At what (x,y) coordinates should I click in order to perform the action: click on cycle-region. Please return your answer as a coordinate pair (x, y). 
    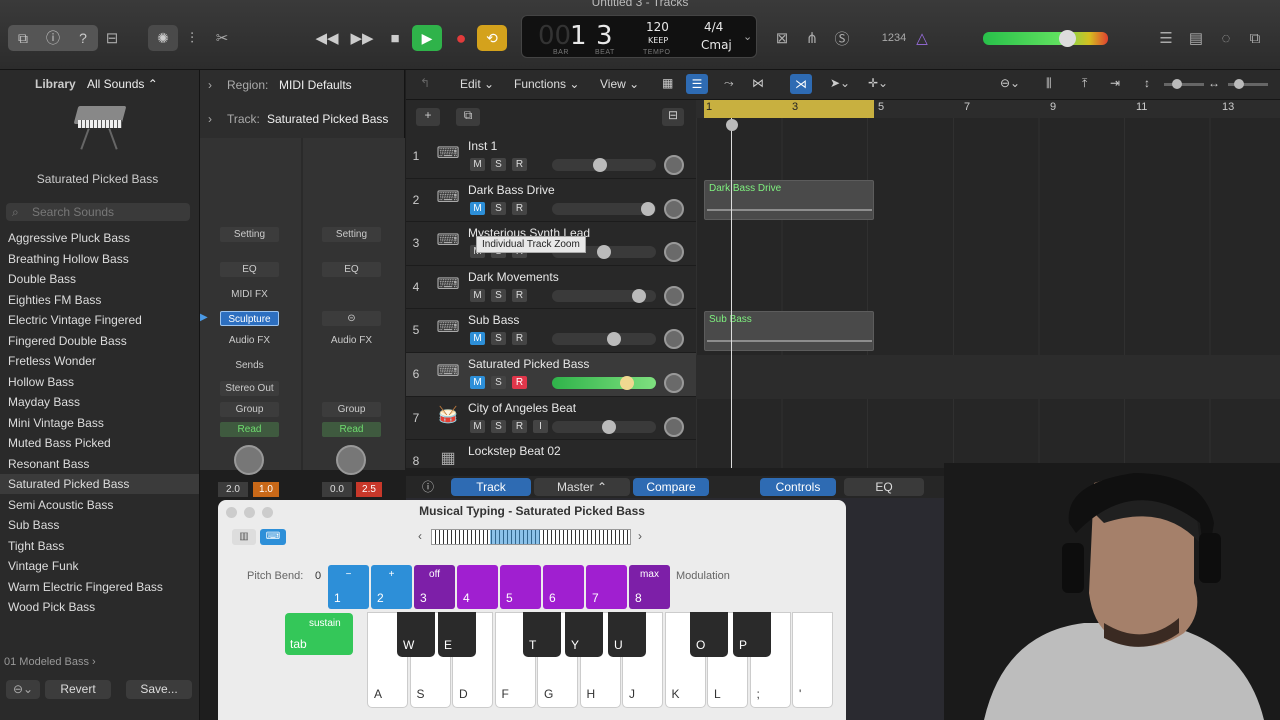
    Looking at the image, I should click on (789, 109).